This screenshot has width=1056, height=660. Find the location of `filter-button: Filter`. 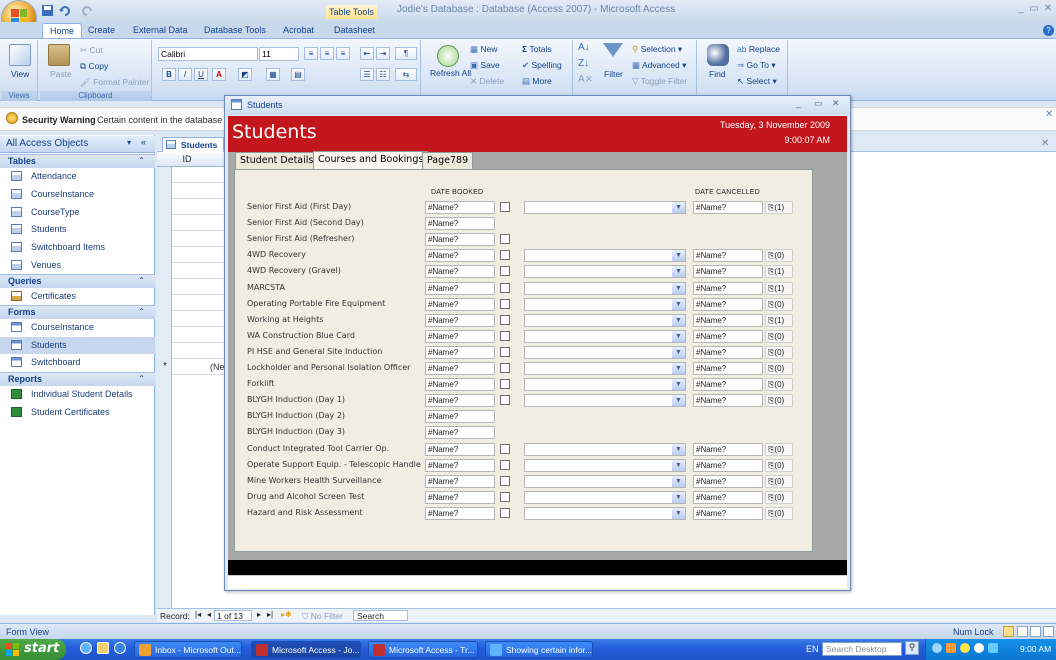

filter-button: Filter is located at coordinates (613, 74).